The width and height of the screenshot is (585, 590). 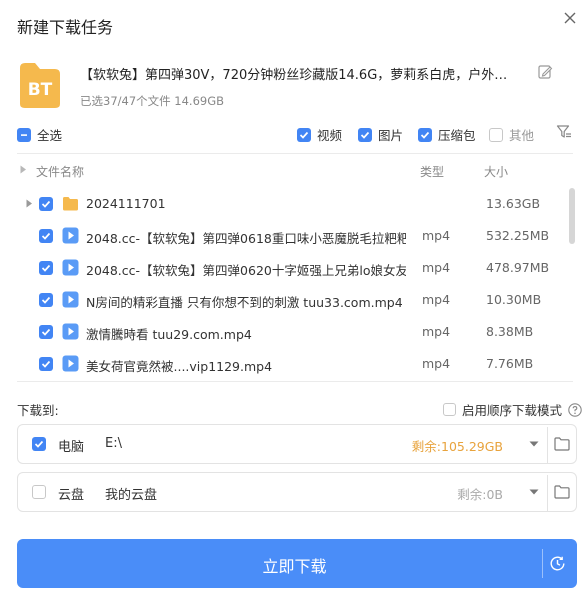 What do you see at coordinates (510, 331) in the screenshot?
I see `file-size: 8.38MB` at bounding box center [510, 331].